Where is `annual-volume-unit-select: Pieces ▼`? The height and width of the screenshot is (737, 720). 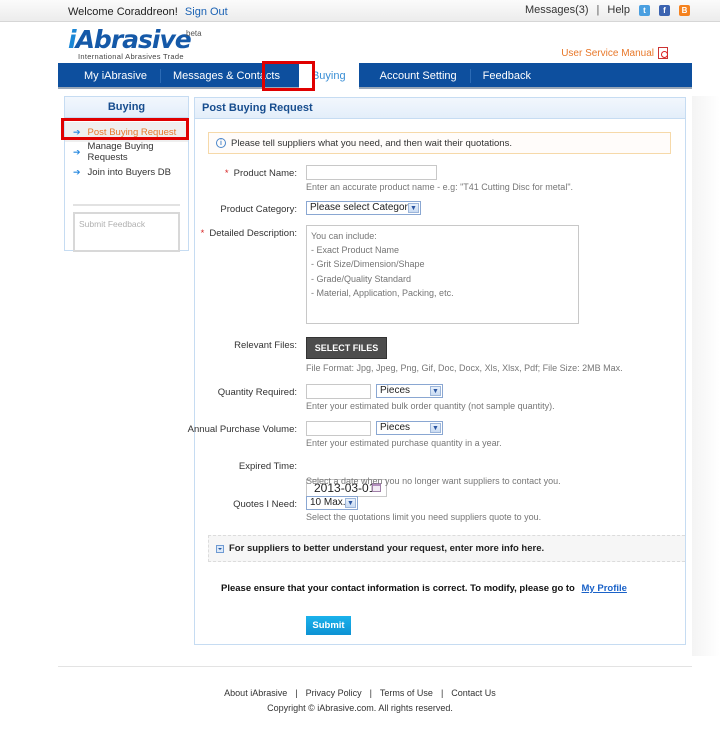 annual-volume-unit-select: Pieces ▼ is located at coordinates (409, 428).